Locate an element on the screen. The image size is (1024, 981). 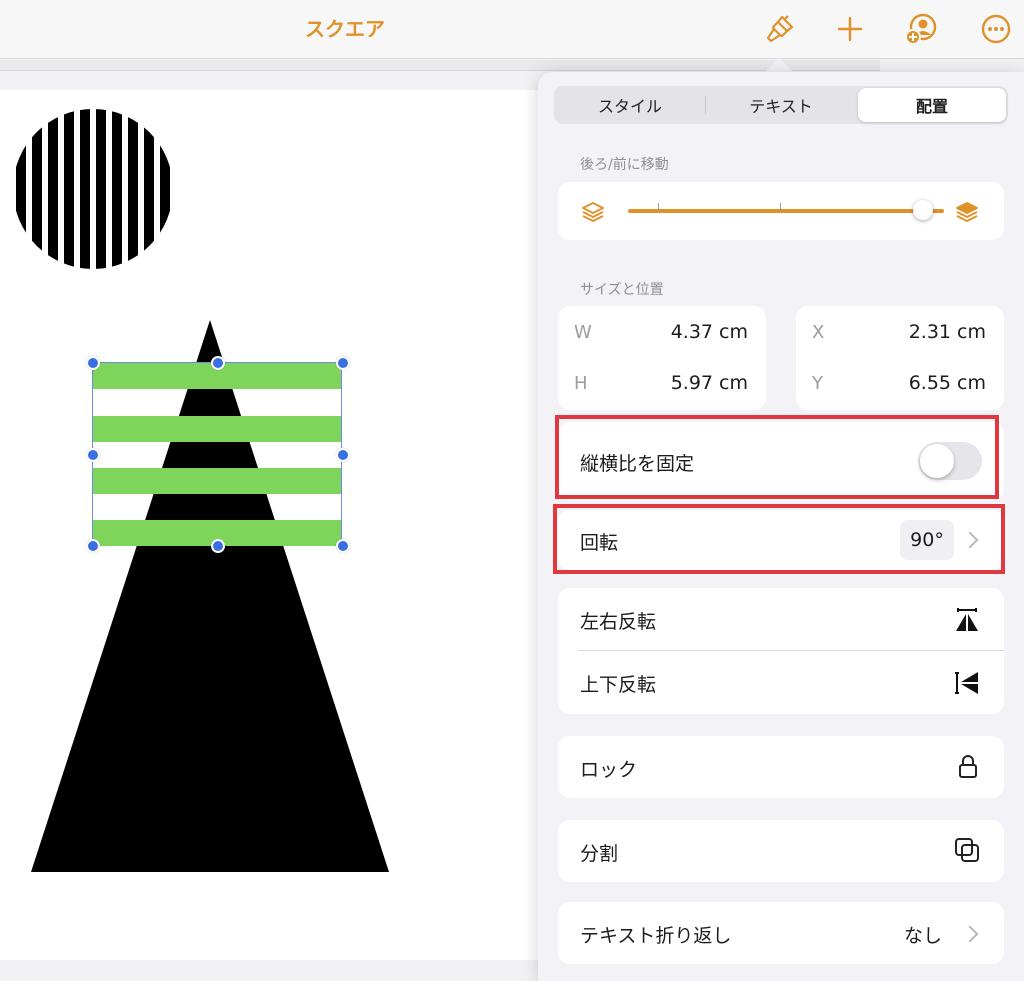
resize-handle-top is located at coordinates (218, 363).